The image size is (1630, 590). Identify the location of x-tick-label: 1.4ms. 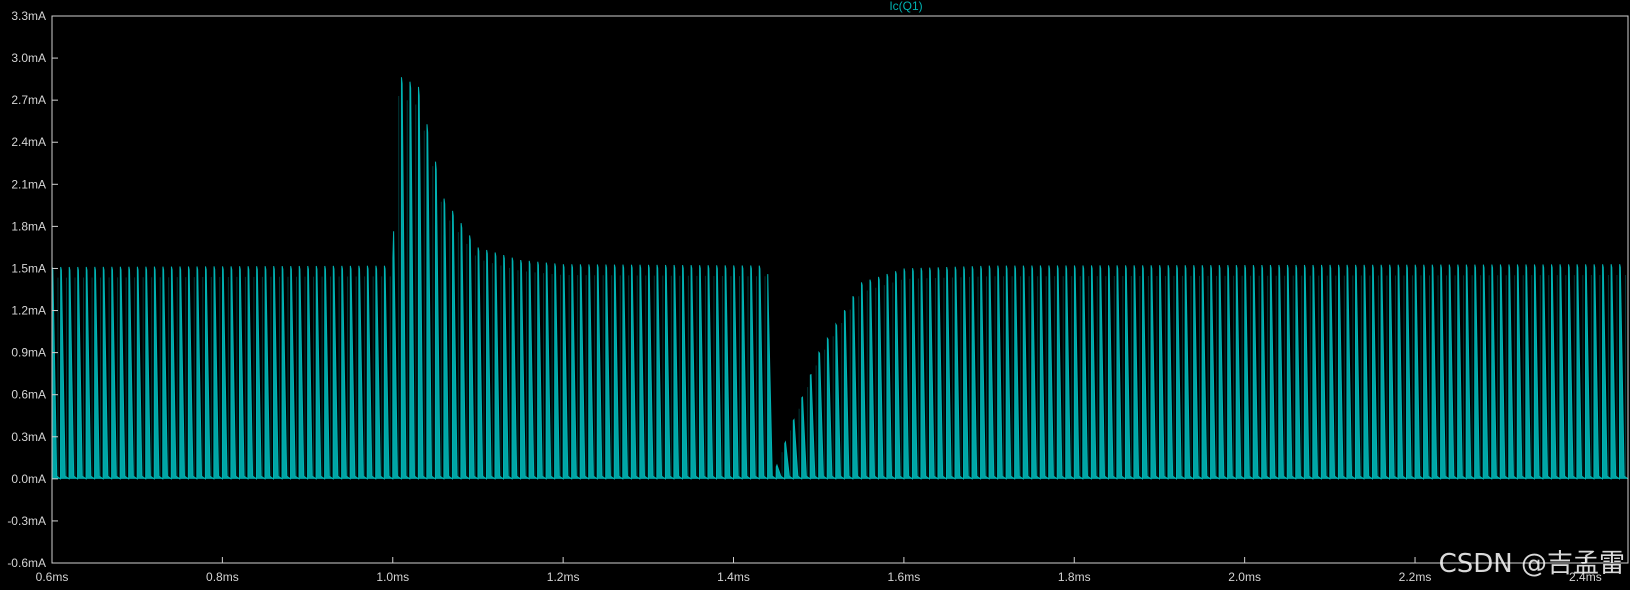
(733, 577).